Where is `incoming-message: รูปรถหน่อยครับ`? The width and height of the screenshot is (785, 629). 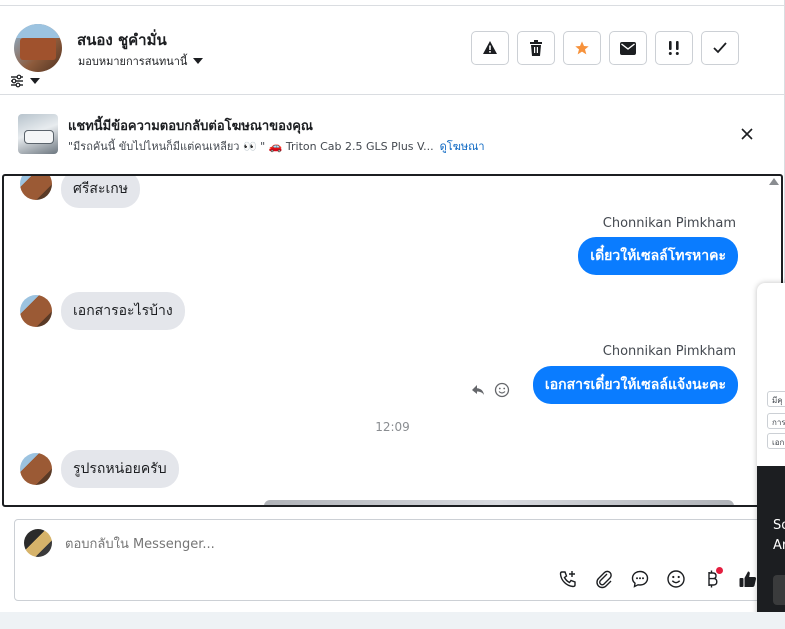
incoming-message: รูปรถหน่อยครับ is located at coordinates (120, 469).